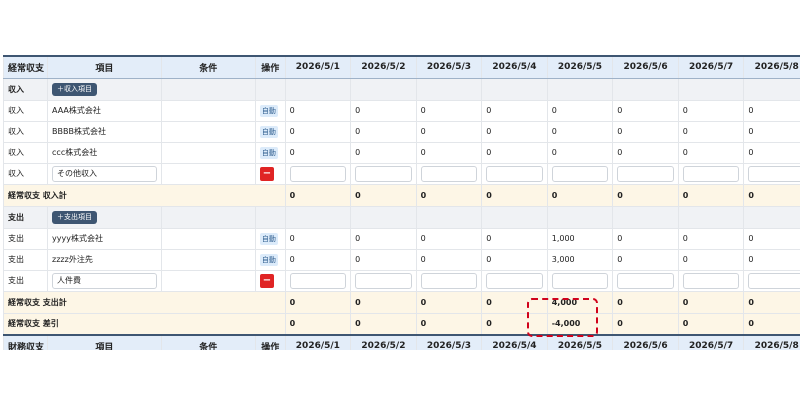 Image resolution: width=800 pixels, height=400 pixels. Describe the element at coordinates (104, 259) in the screenshot. I see `row-item-name: zzzz外注先` at that location.